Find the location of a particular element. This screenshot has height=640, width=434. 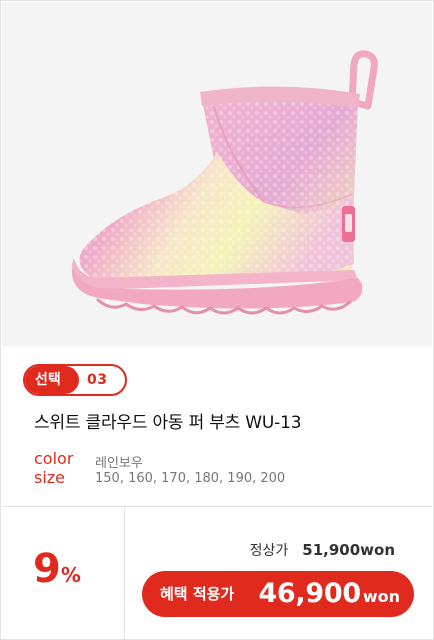

benefit-price-unit: won is located at coordinates (381, 596).